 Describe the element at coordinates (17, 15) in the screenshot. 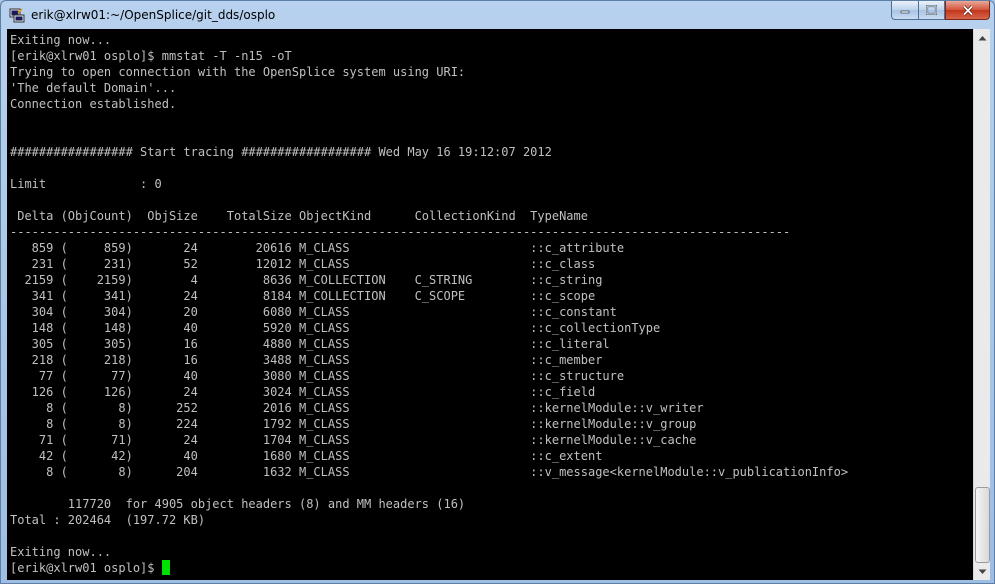

I see `putty-terminal-icon` at that location.